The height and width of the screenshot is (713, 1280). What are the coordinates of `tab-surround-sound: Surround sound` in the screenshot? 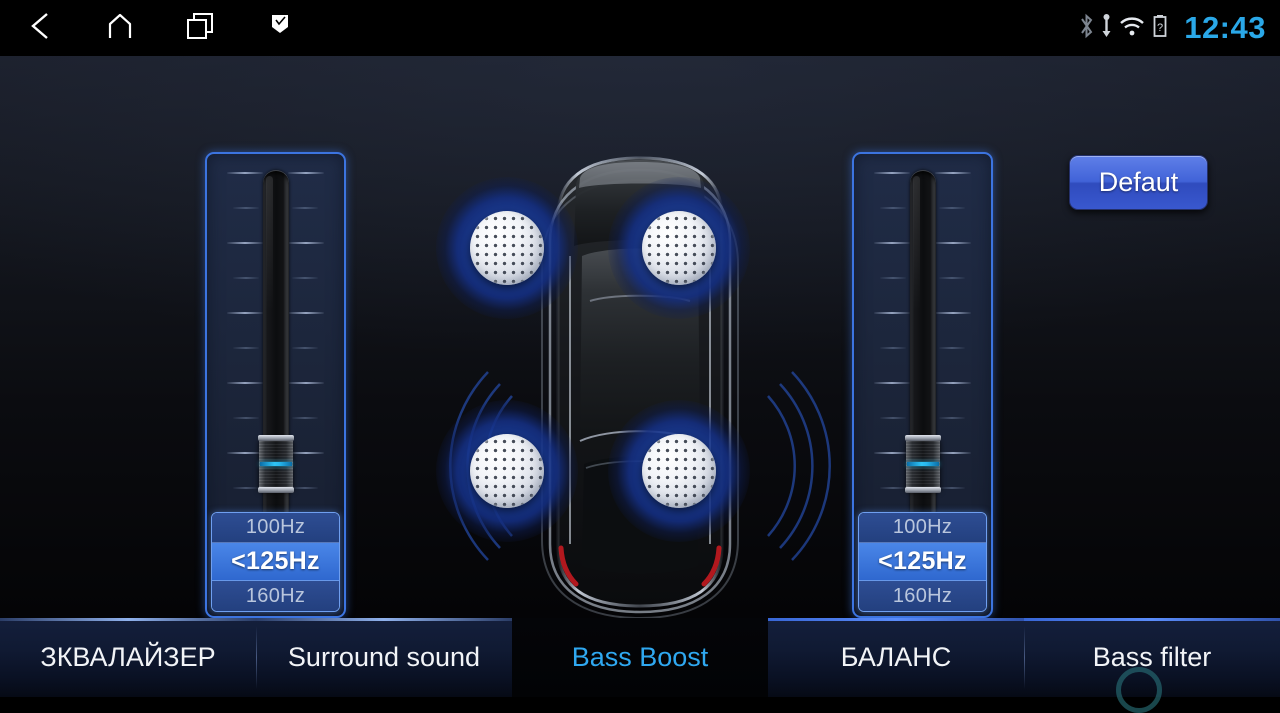 It's located at (384, 657).